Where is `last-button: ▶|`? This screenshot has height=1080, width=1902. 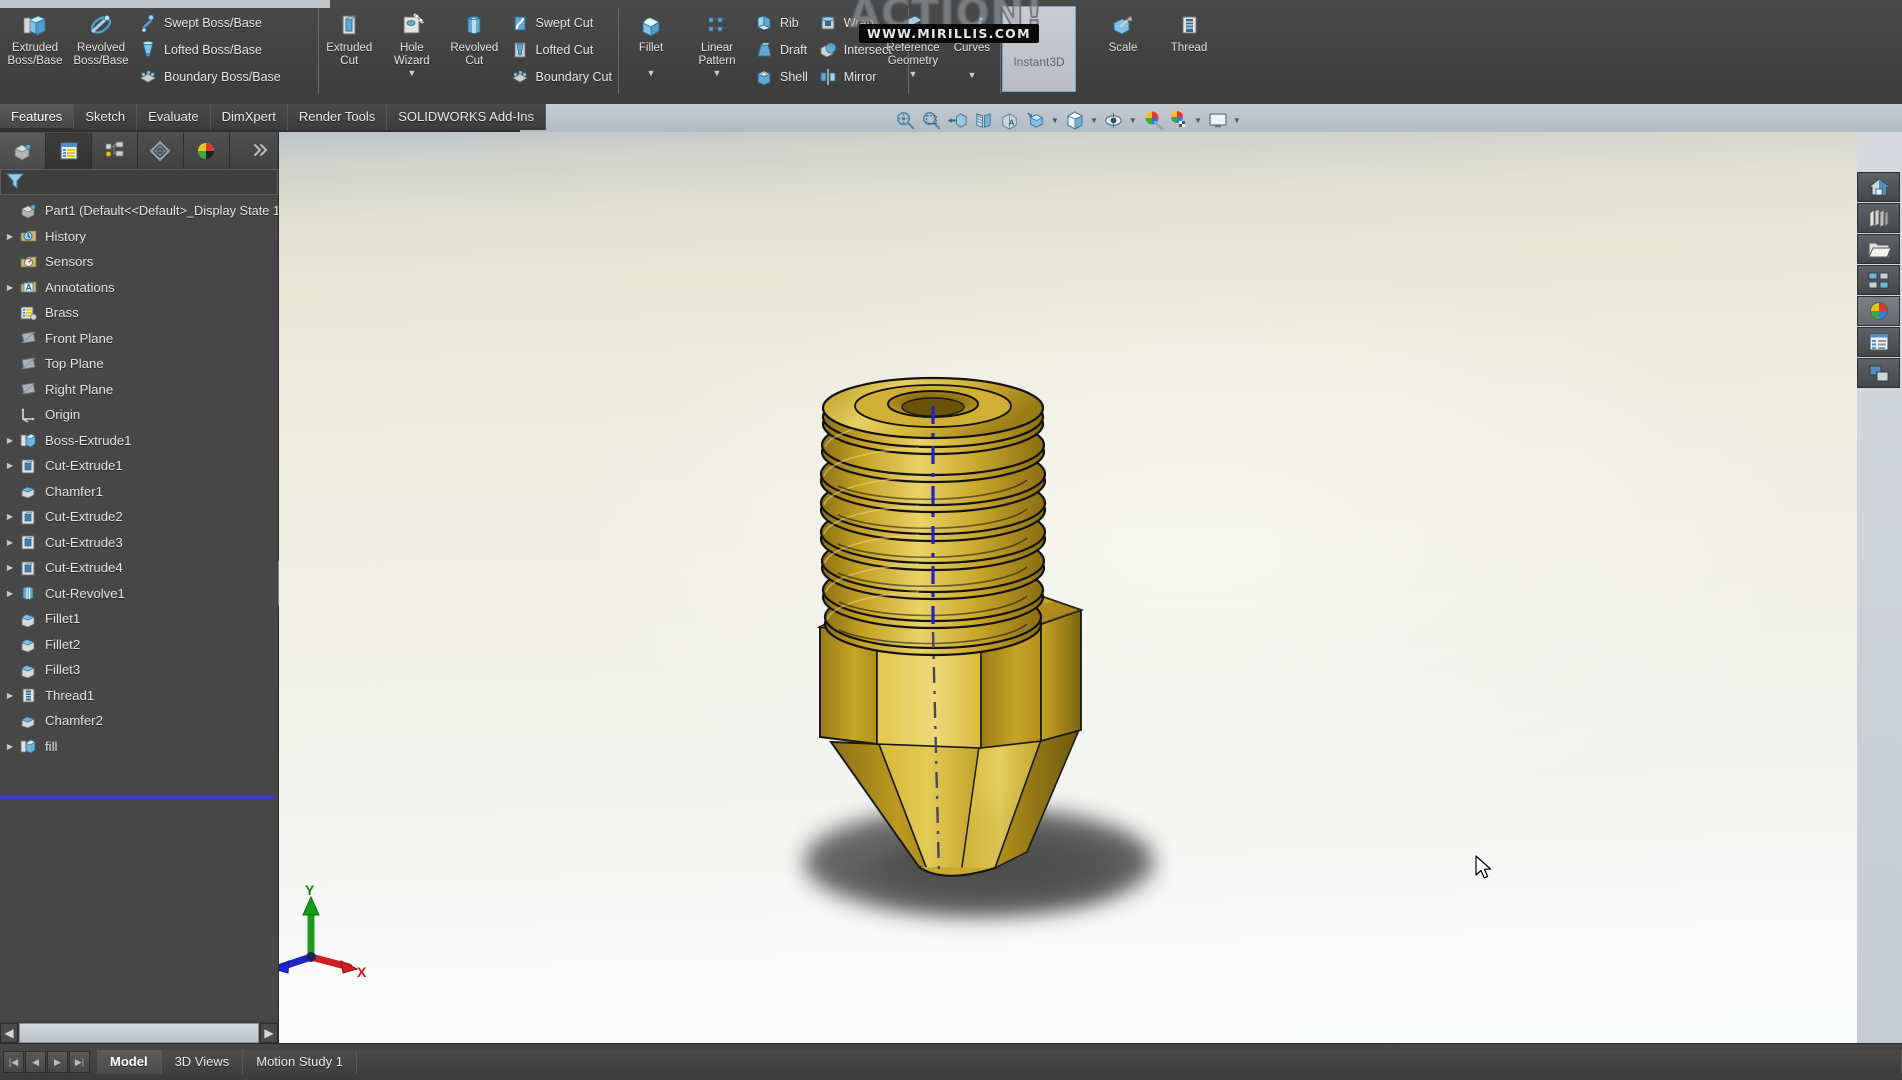 last-button: ▶| is located at coordinates (79, 1062).